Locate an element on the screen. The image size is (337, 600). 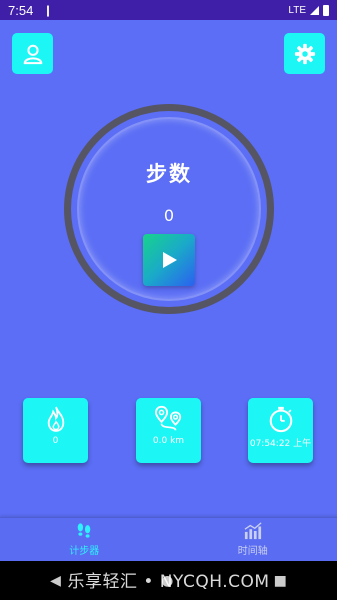
tab-pedometer: 计步器 is located at coordinates (84, 539).